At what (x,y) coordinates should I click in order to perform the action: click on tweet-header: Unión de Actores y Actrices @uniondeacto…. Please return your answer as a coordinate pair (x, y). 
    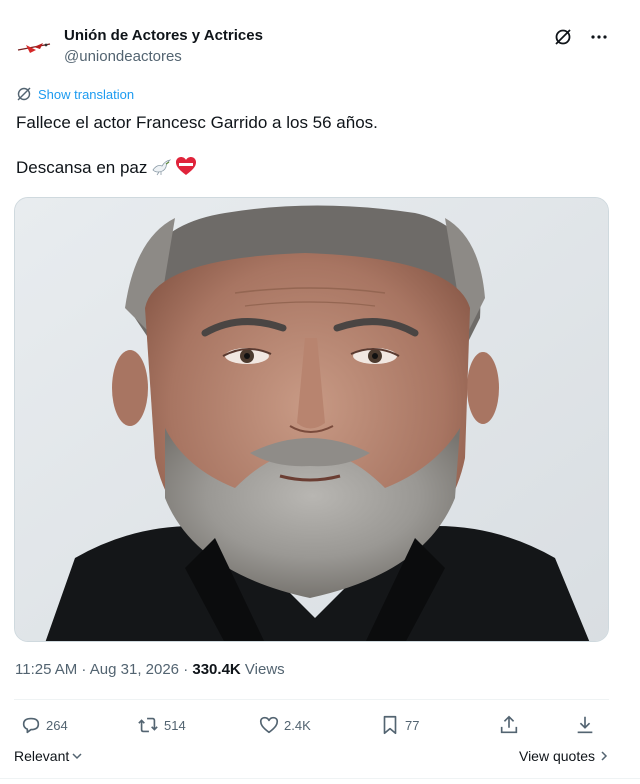
    Looking at the image, I should click on (314, 47).